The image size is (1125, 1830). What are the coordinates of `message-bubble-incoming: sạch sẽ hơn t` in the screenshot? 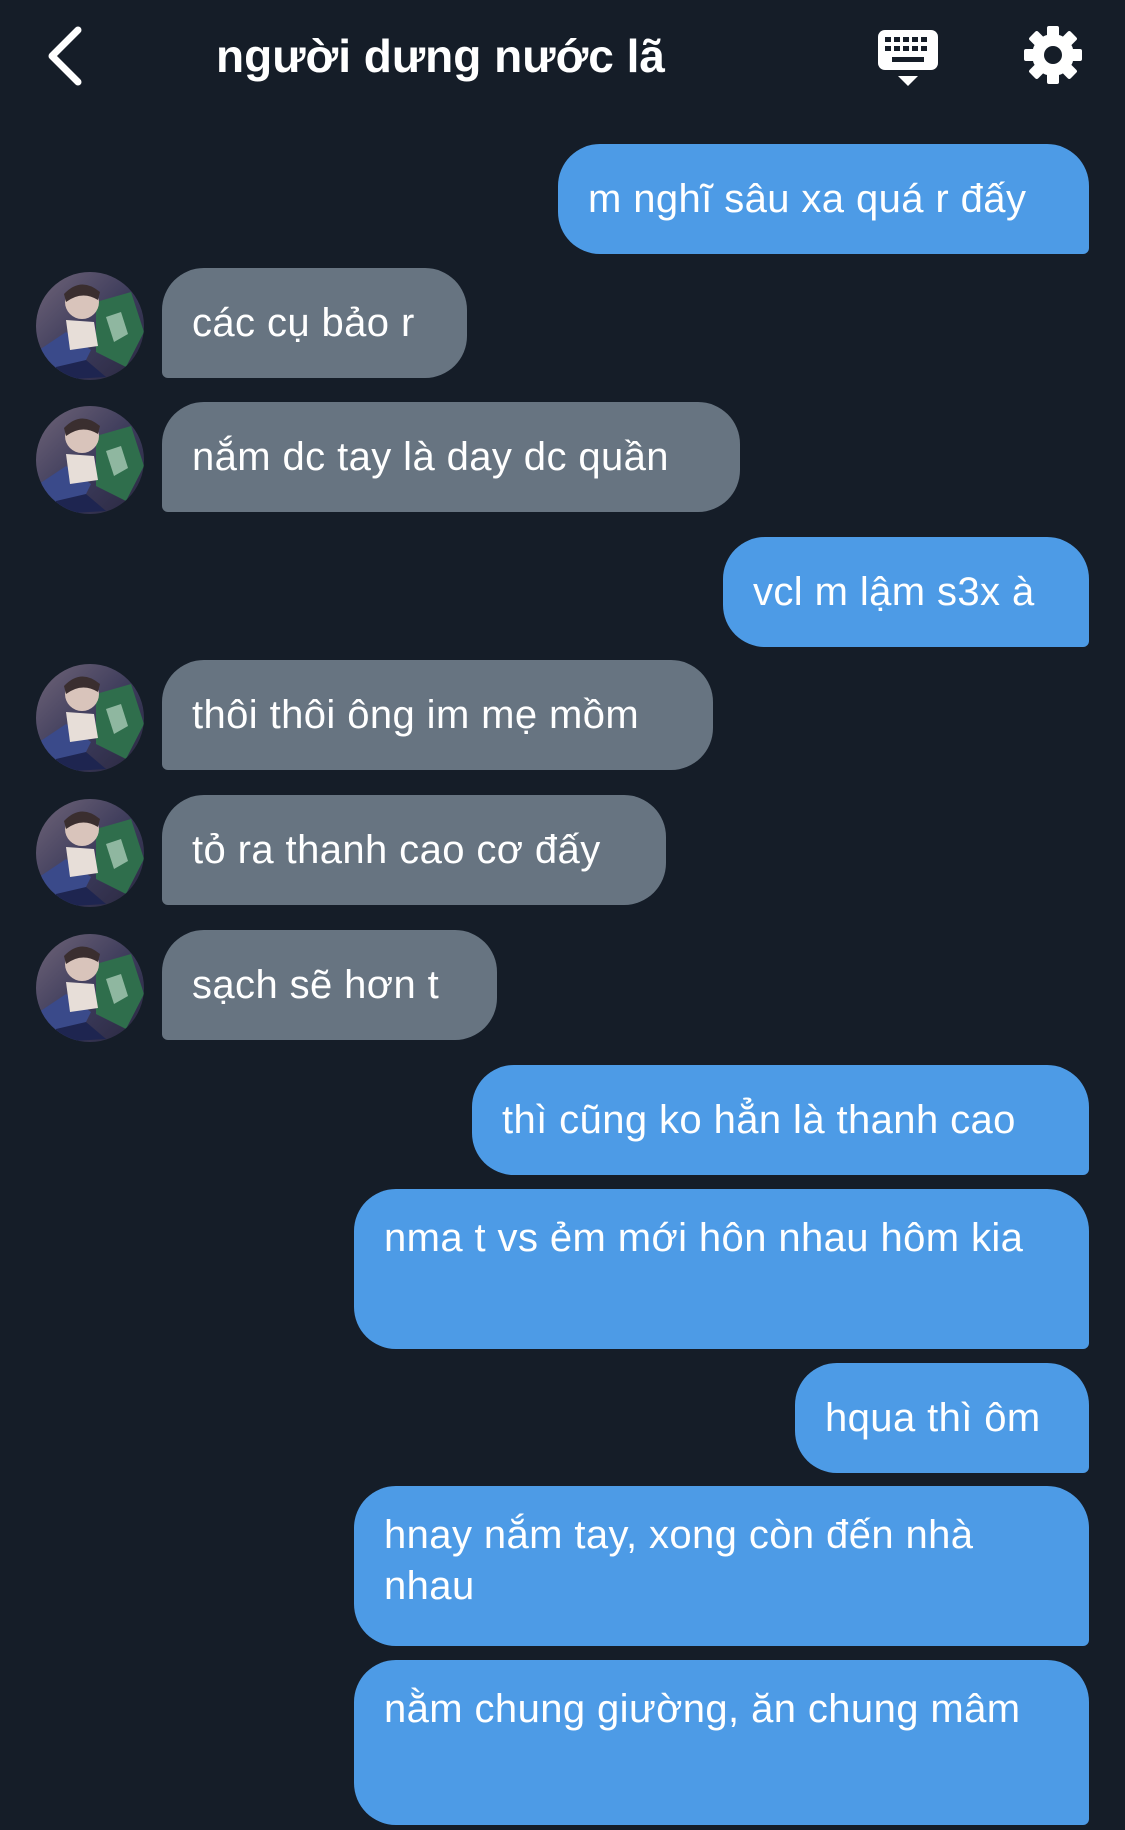 It's located at (329, 985).